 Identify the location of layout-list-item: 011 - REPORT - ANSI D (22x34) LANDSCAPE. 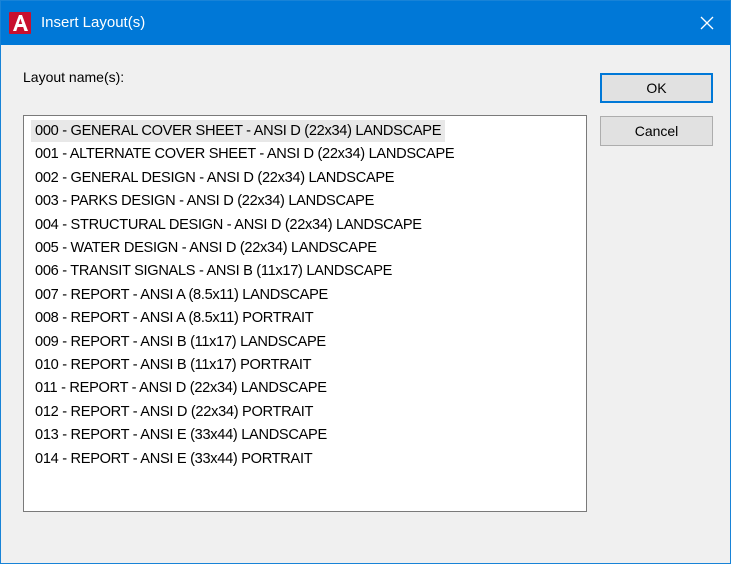
(181, 388).